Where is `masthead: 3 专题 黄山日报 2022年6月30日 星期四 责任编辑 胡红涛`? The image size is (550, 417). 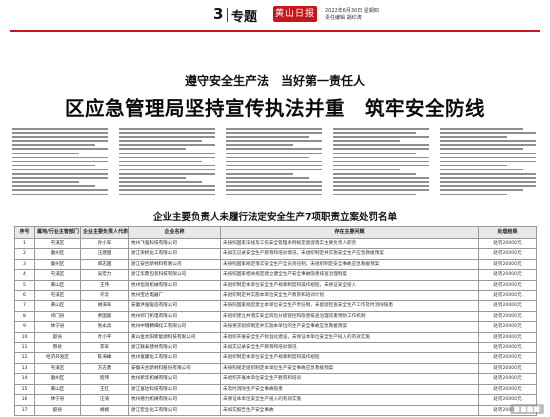
masthead: 3 专题 黄山日报 2022年6月30日 星期四 责任编辑 胡红涛 is located at coordinates (275, 16).